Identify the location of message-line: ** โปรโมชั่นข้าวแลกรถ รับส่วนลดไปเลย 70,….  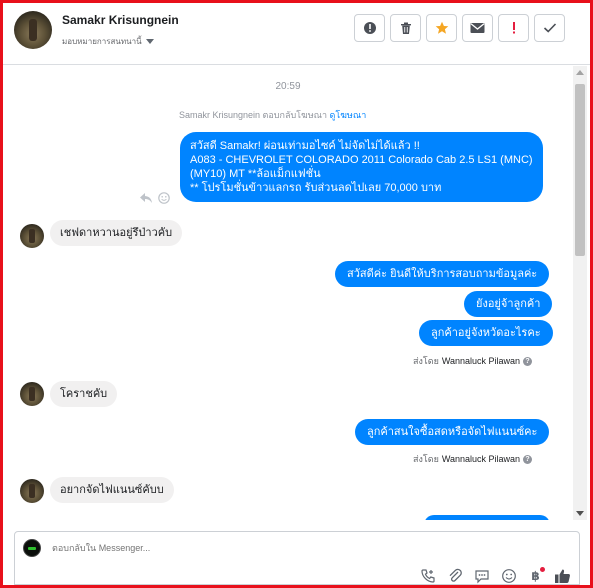
(316, 188).